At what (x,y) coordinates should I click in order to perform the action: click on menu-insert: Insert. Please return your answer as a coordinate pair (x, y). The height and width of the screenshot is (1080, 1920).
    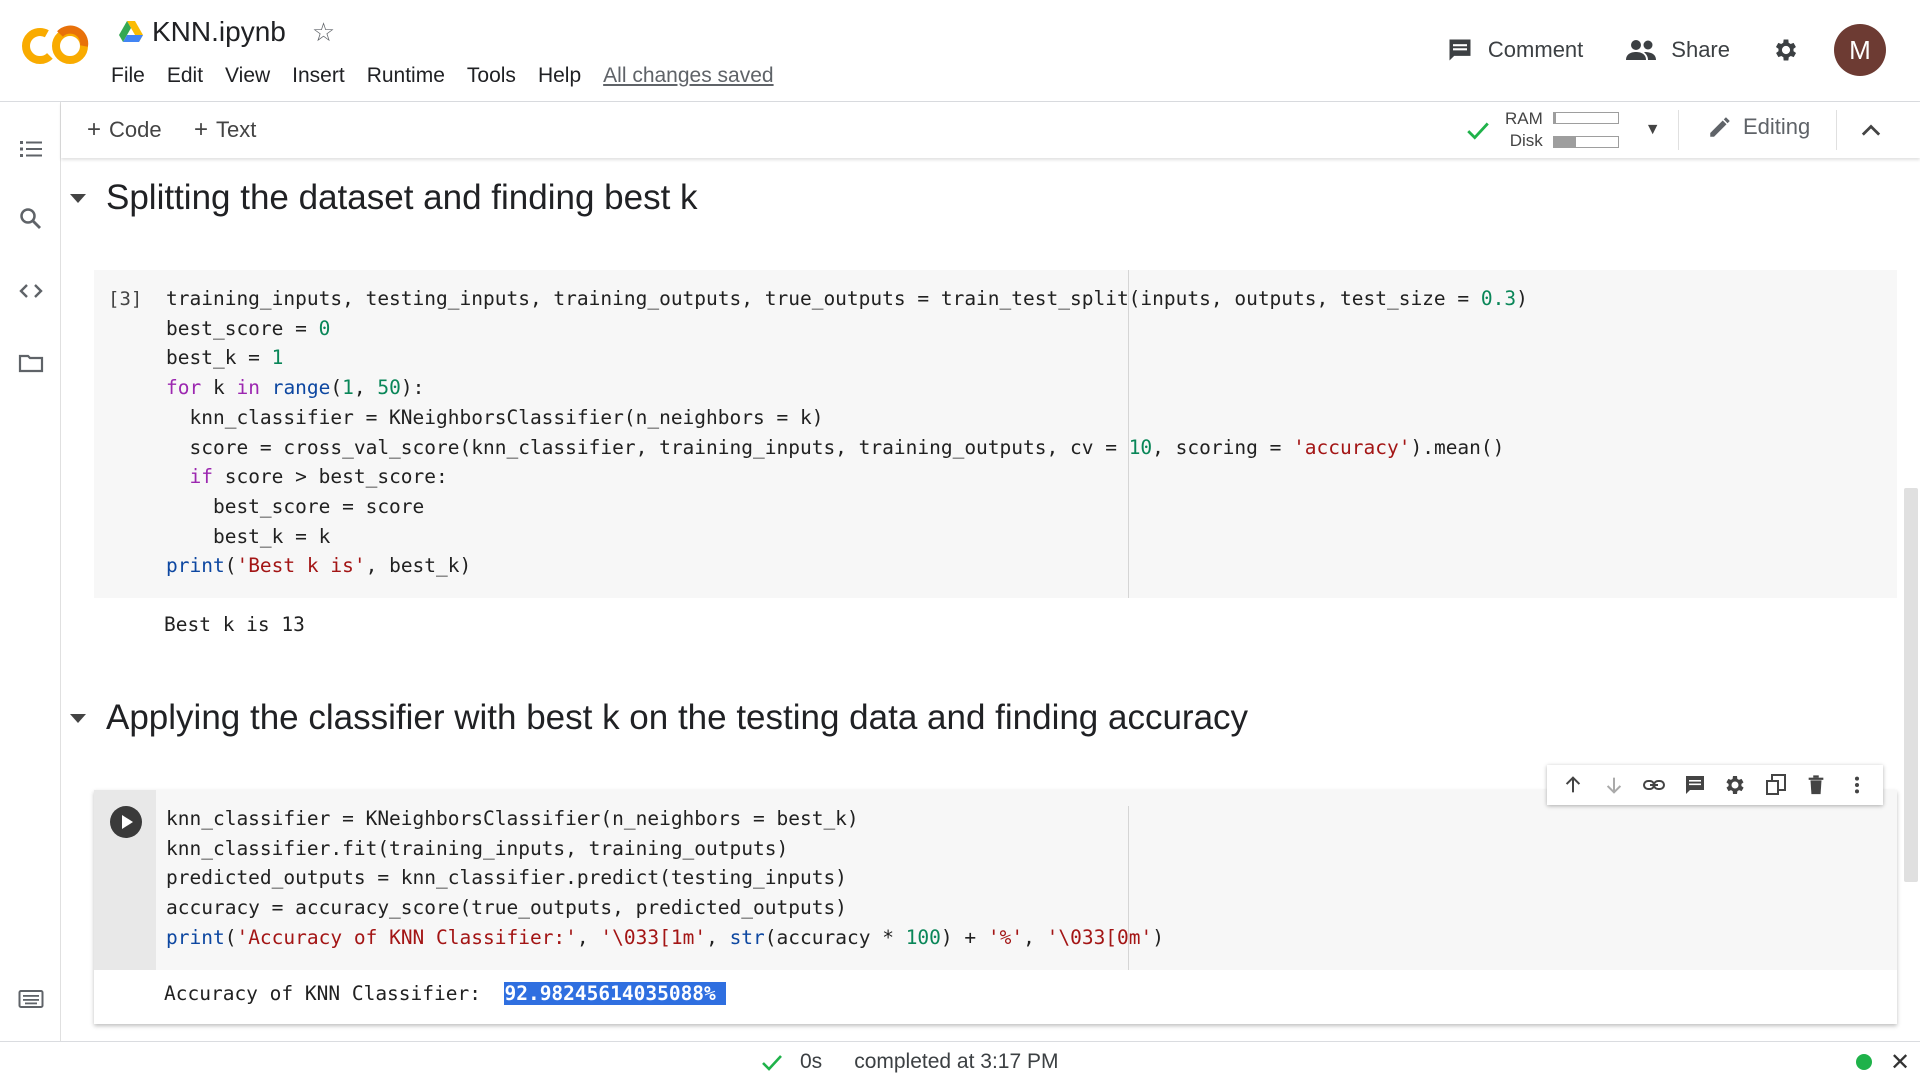
    Looking at the image, I should click on (318, 76).